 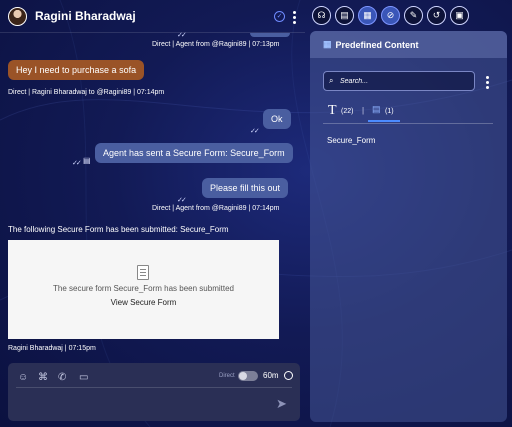 I want to click on clock-icon, so click(x=288, y=375).